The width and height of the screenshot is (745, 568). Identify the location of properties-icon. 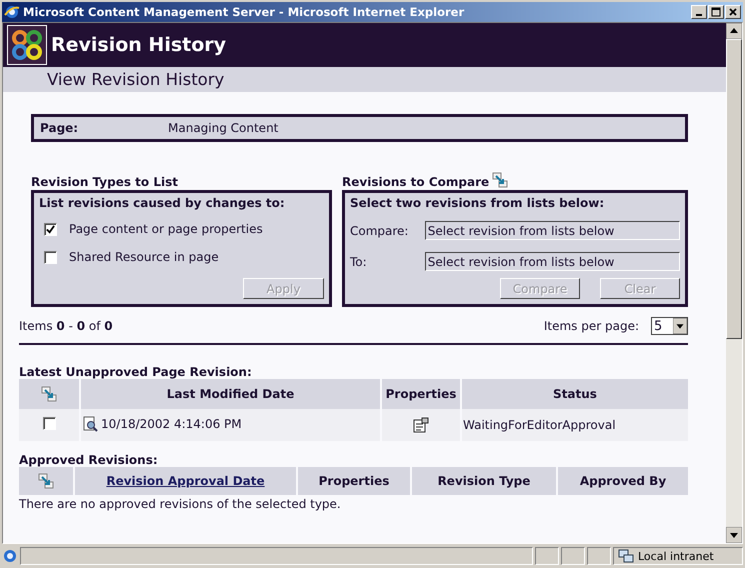
(421, 425).